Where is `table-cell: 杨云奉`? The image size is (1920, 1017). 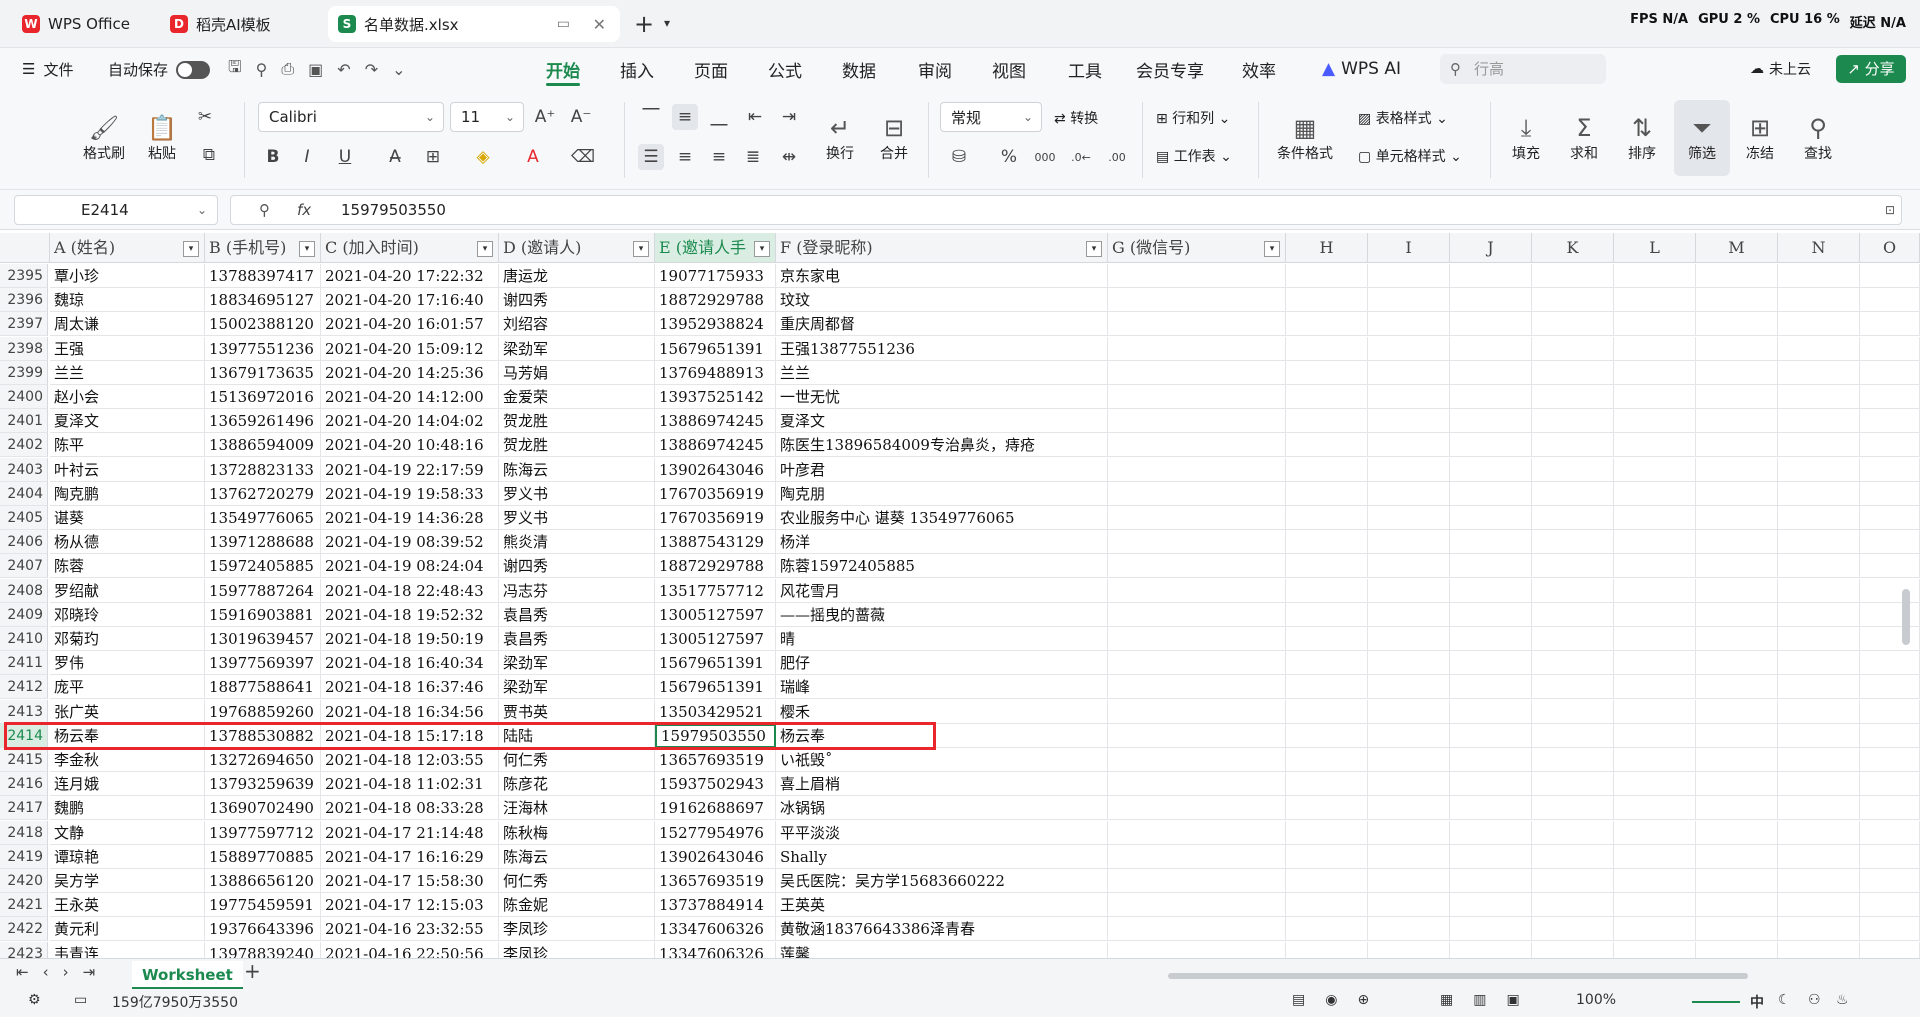 table-cell: 杨云奉 is located at coordinates (942, 735).